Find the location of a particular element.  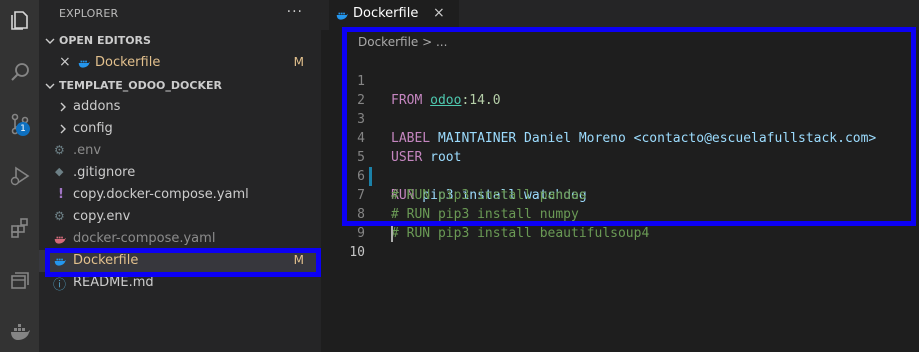

explorer-icon is located at coordinates (19, 20).